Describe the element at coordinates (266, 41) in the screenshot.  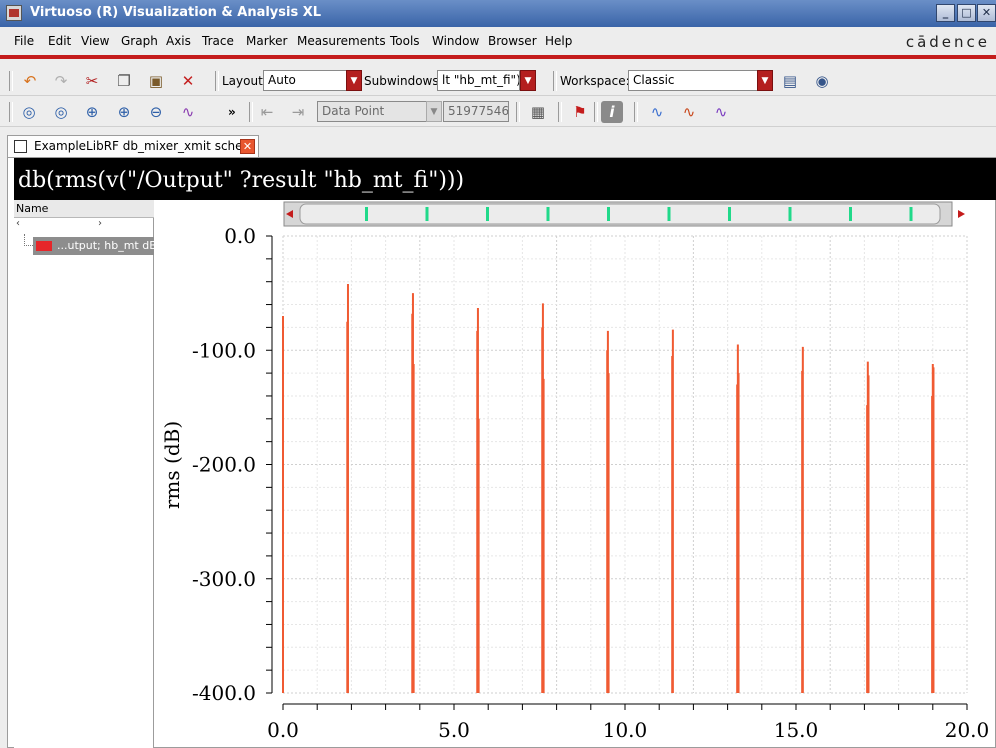
I see `menu-marker: Marker` at that location.